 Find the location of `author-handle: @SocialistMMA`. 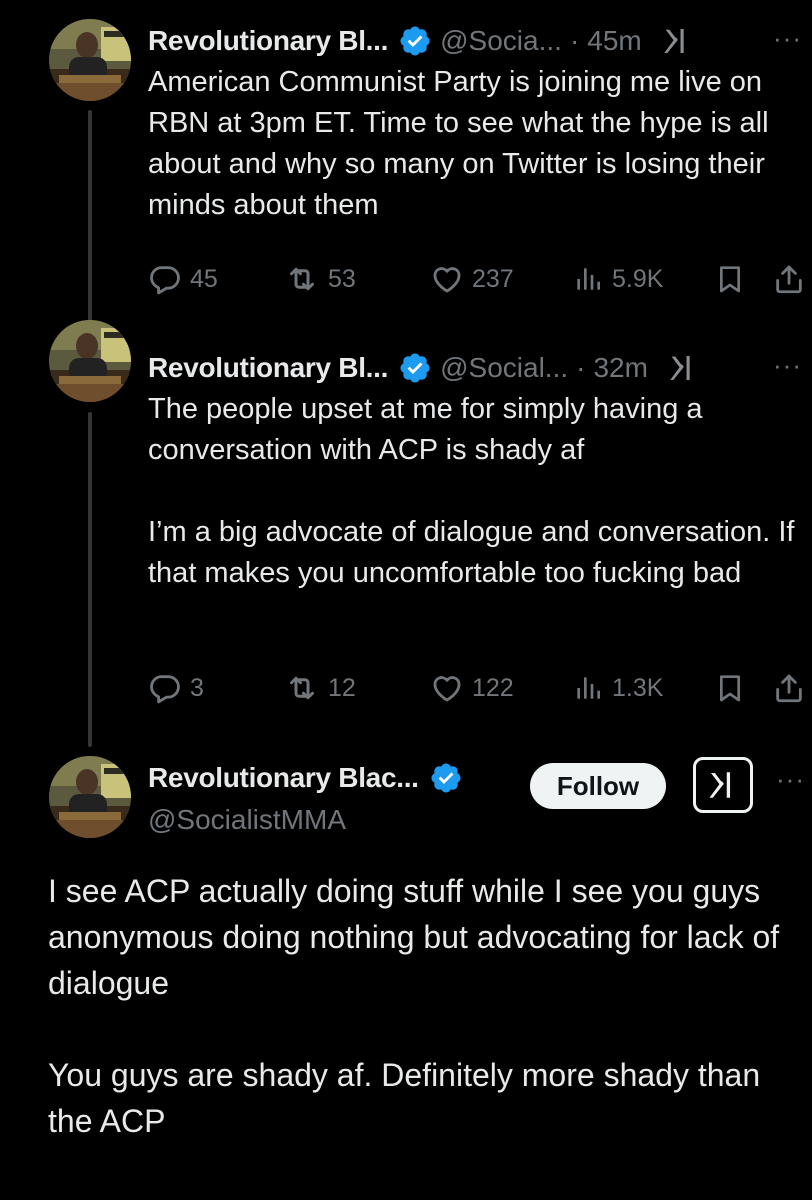

author-handle: @SocialistMMA is located at coordinates (309, 820).